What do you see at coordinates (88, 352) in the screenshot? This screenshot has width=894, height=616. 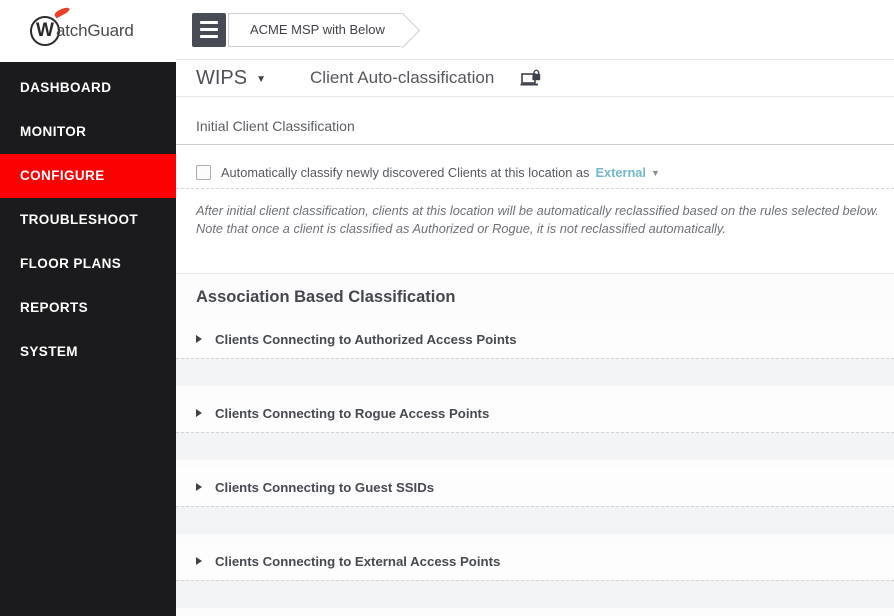 I see `sidebar-item-system: SYSTEM` at bounding box center [88, 352].